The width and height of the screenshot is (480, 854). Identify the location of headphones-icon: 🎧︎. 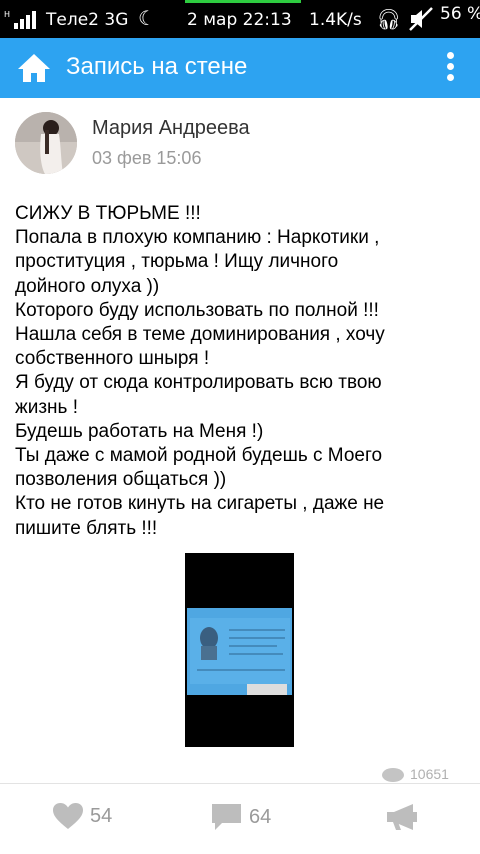
(389, 19).